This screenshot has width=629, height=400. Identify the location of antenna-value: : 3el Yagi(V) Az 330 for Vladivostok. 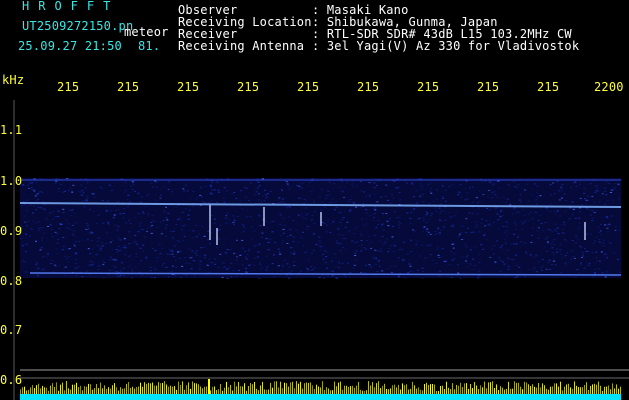
(446, 46).